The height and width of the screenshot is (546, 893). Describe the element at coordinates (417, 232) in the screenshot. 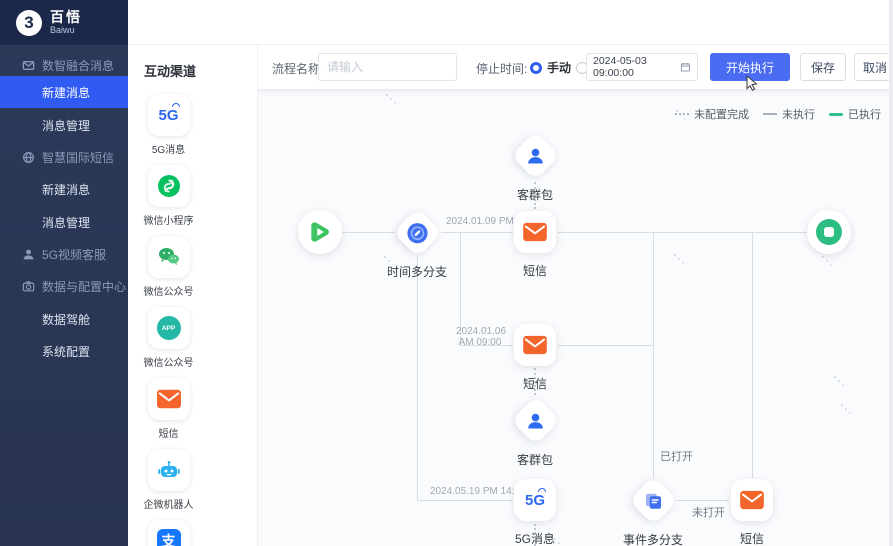

I see `time-branch-icon` at that location.